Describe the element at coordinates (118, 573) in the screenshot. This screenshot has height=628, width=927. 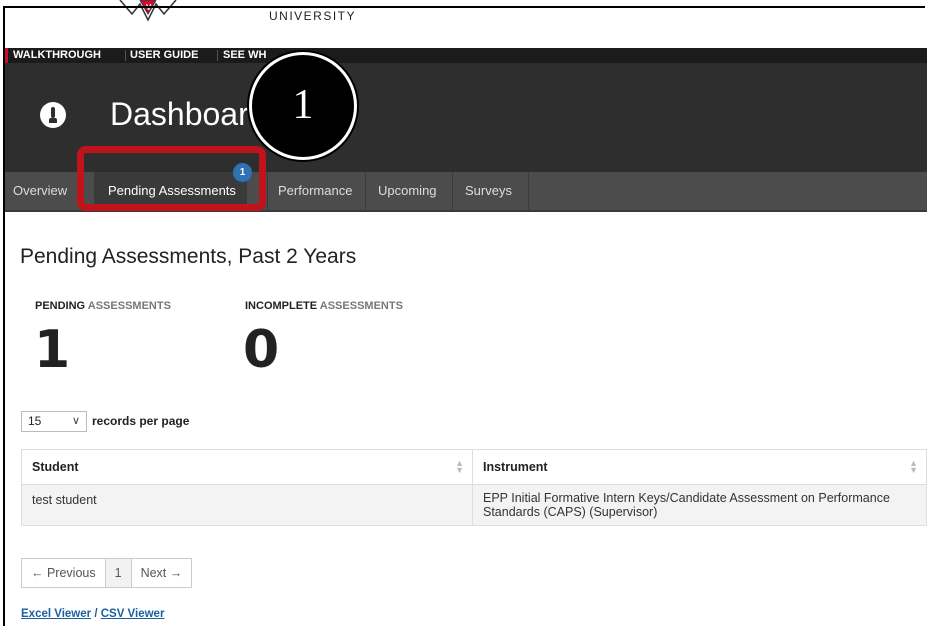
I see `page-1-button: 1` at that location.